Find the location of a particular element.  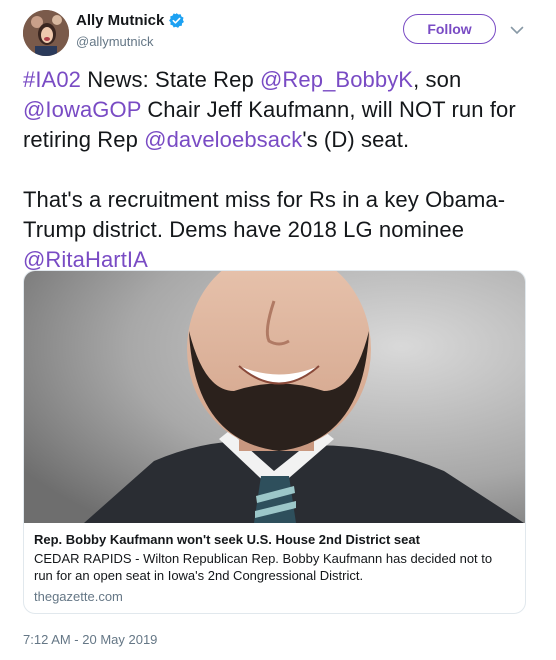

follow-button: Follow is located at coordinates (449, 29).